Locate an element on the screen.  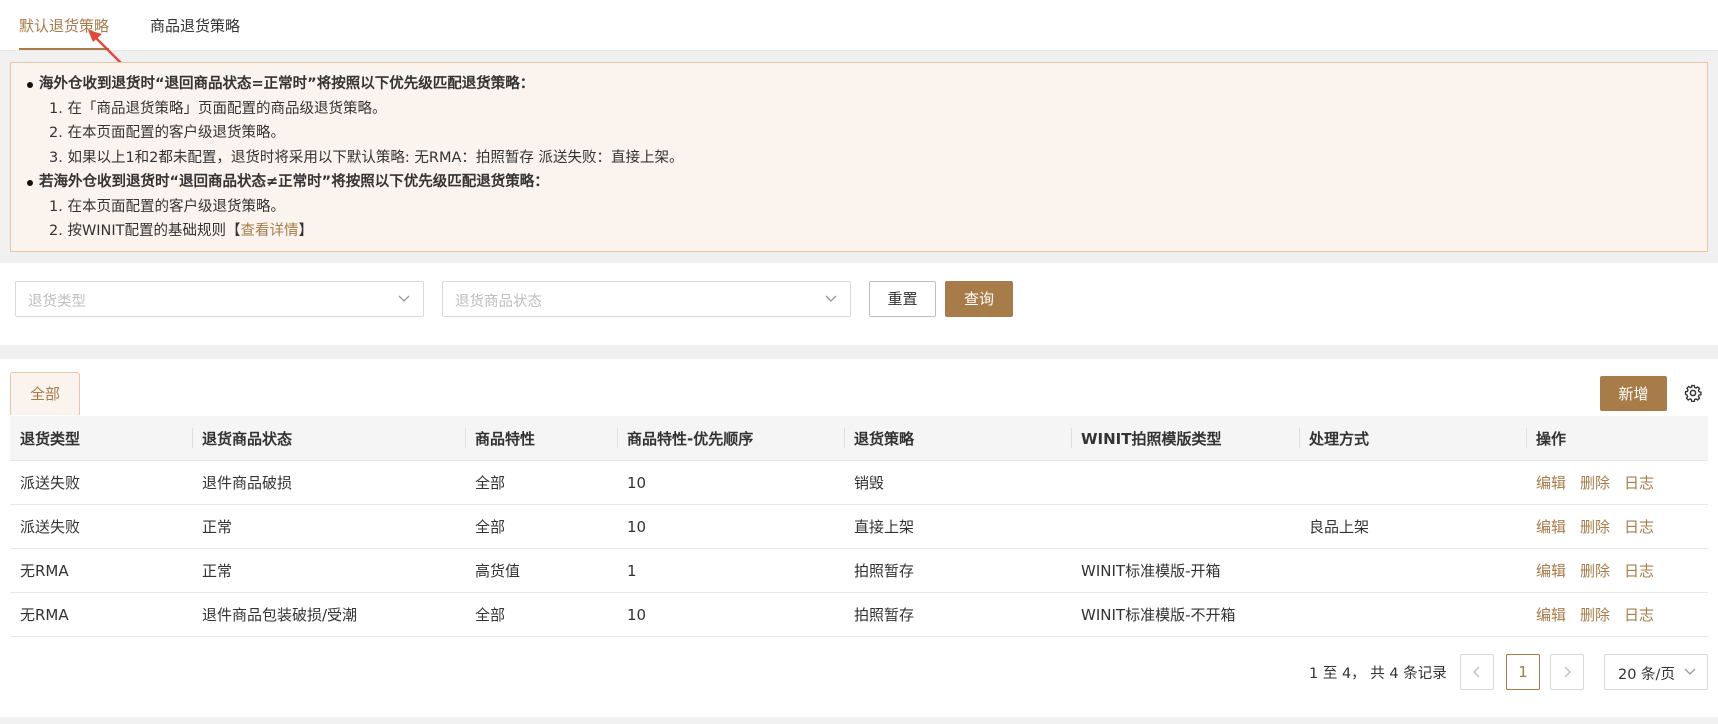
return-status-placeholder: 退货商品状态 is located at coordinates (498, 302).